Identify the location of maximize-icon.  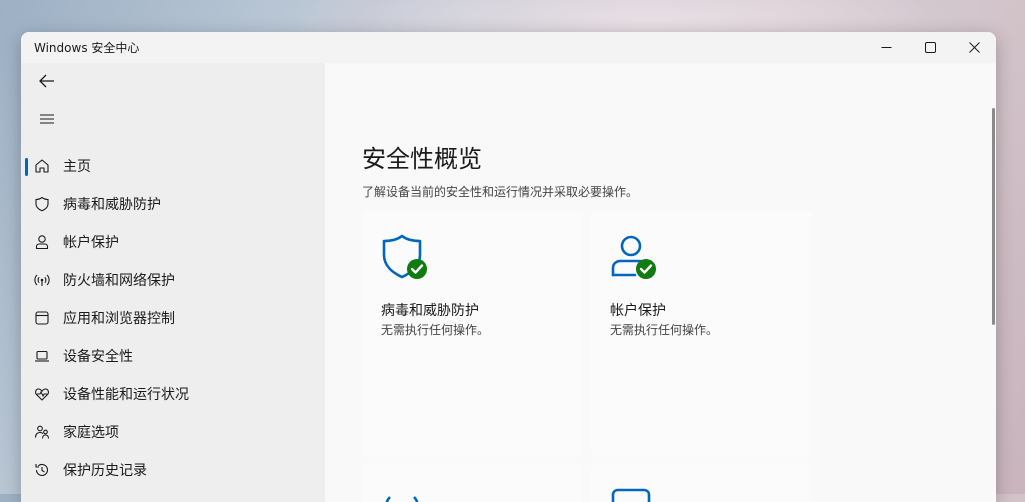
(930, 47).